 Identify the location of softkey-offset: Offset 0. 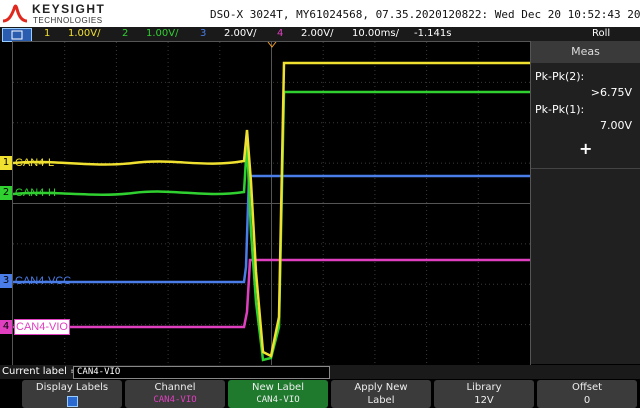
(587, 394).